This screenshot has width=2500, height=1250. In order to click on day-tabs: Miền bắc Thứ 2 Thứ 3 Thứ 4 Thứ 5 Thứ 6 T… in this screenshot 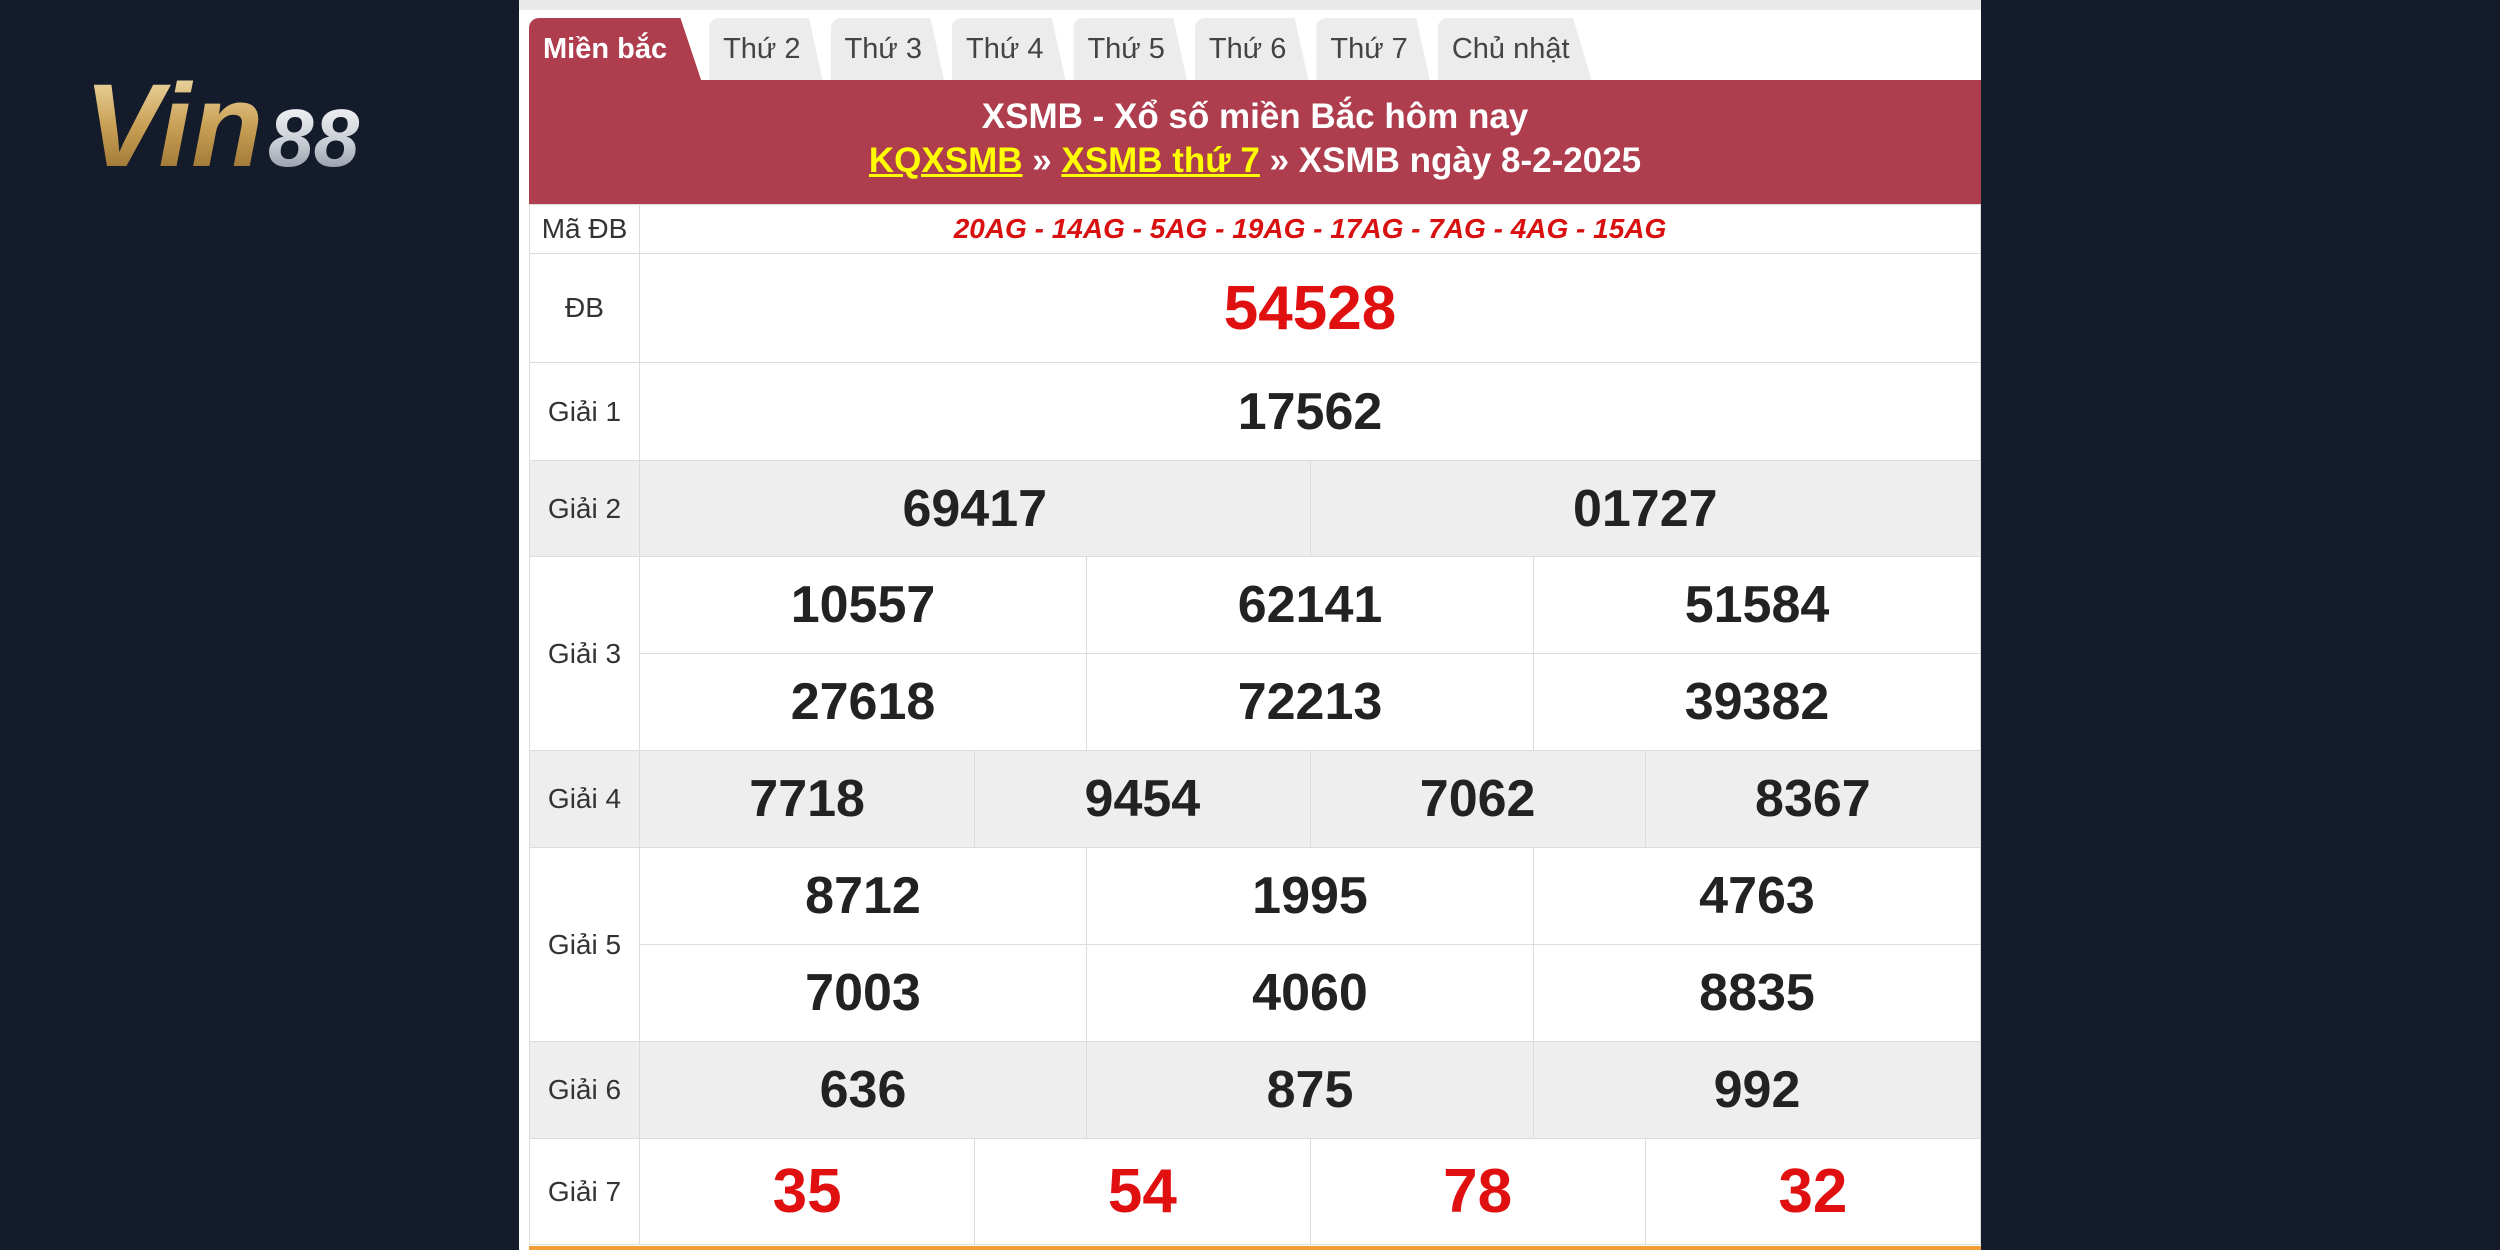, I will do `click(1255, 46)`.